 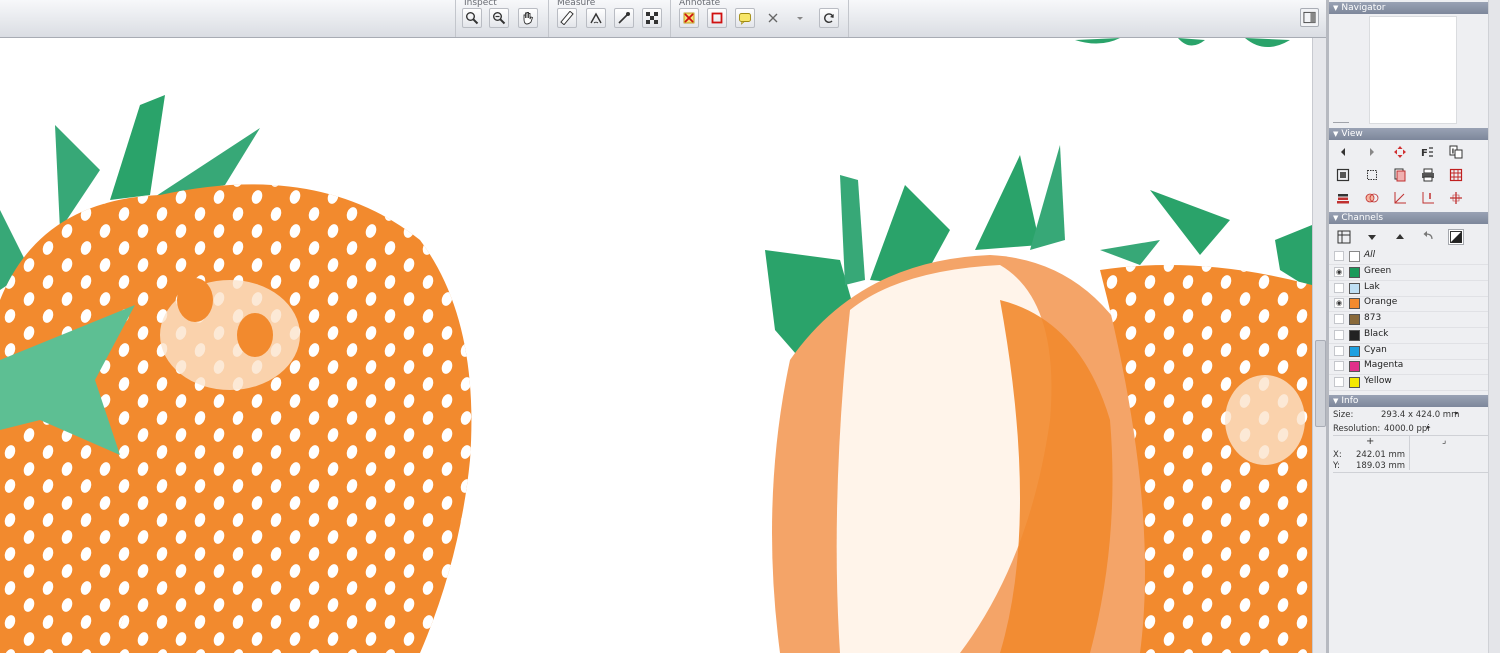 I want to click on zoom-out-icon, so click(x=499, y=18).